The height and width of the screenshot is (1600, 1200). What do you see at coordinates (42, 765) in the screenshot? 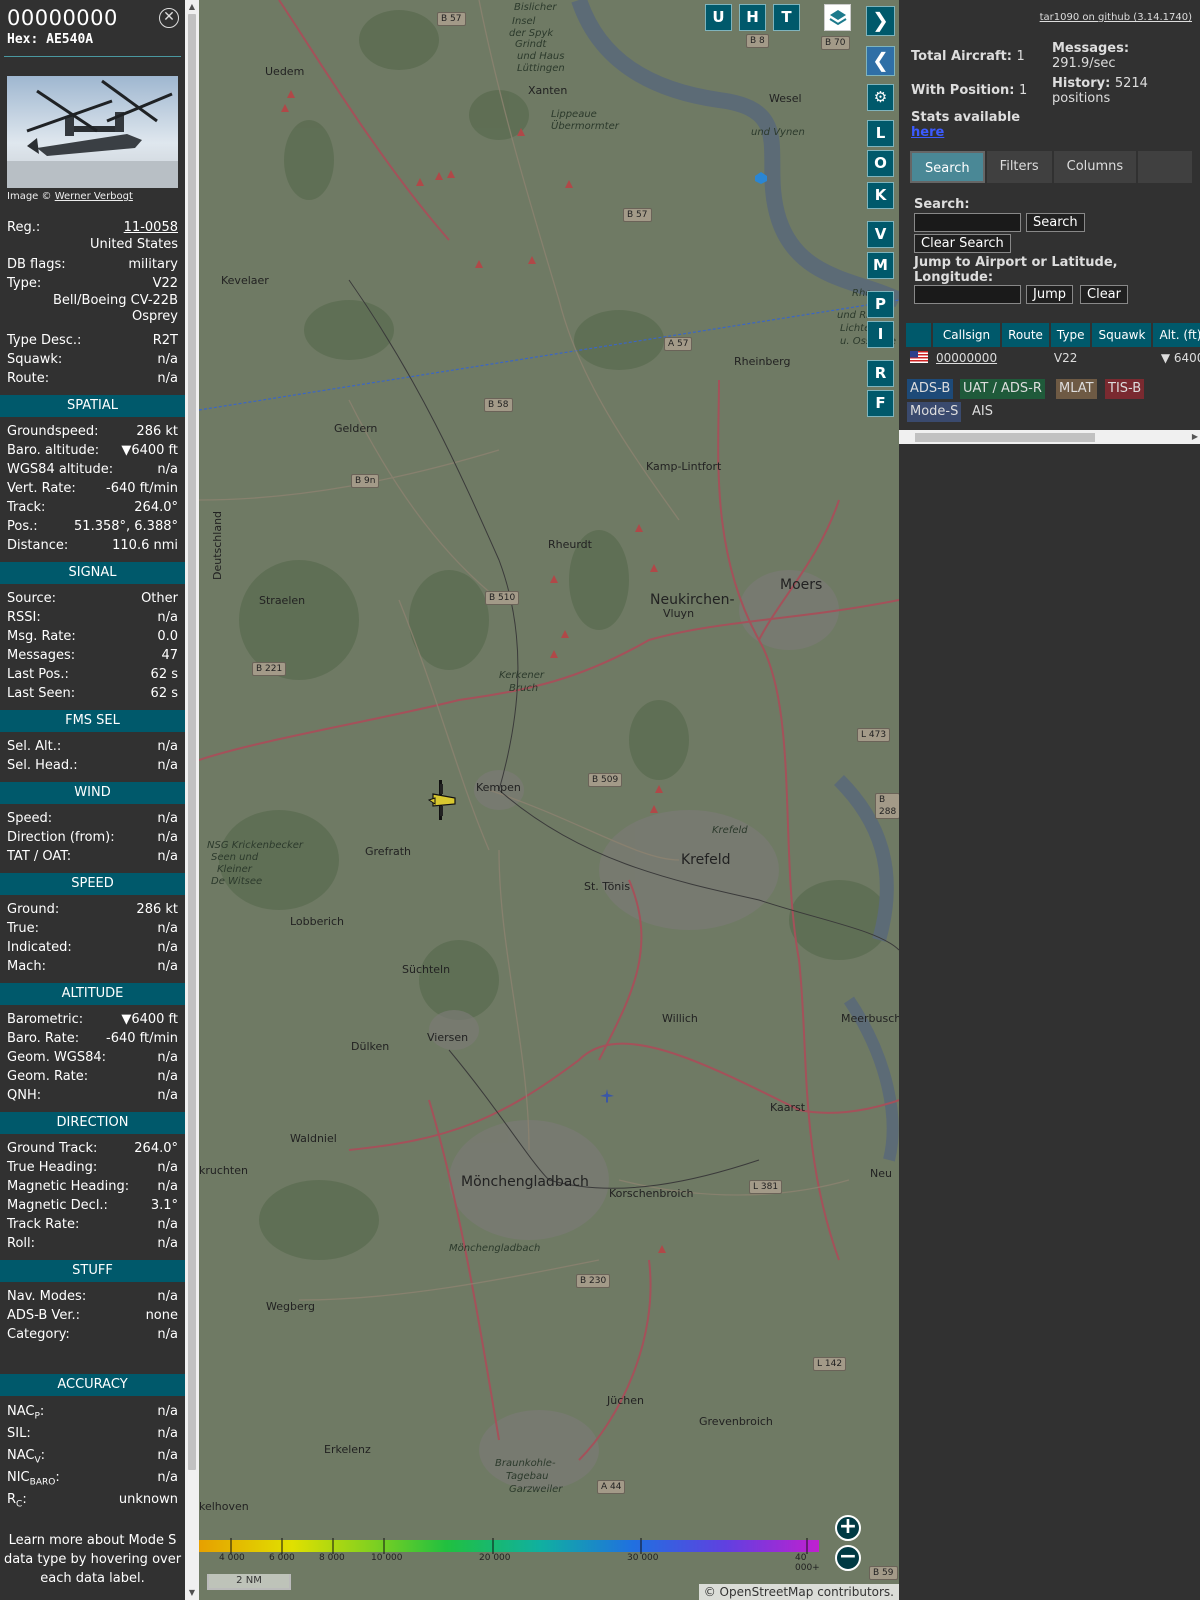
I see `fms-label: Sel. Head.:` at bounding box center [42, 765].